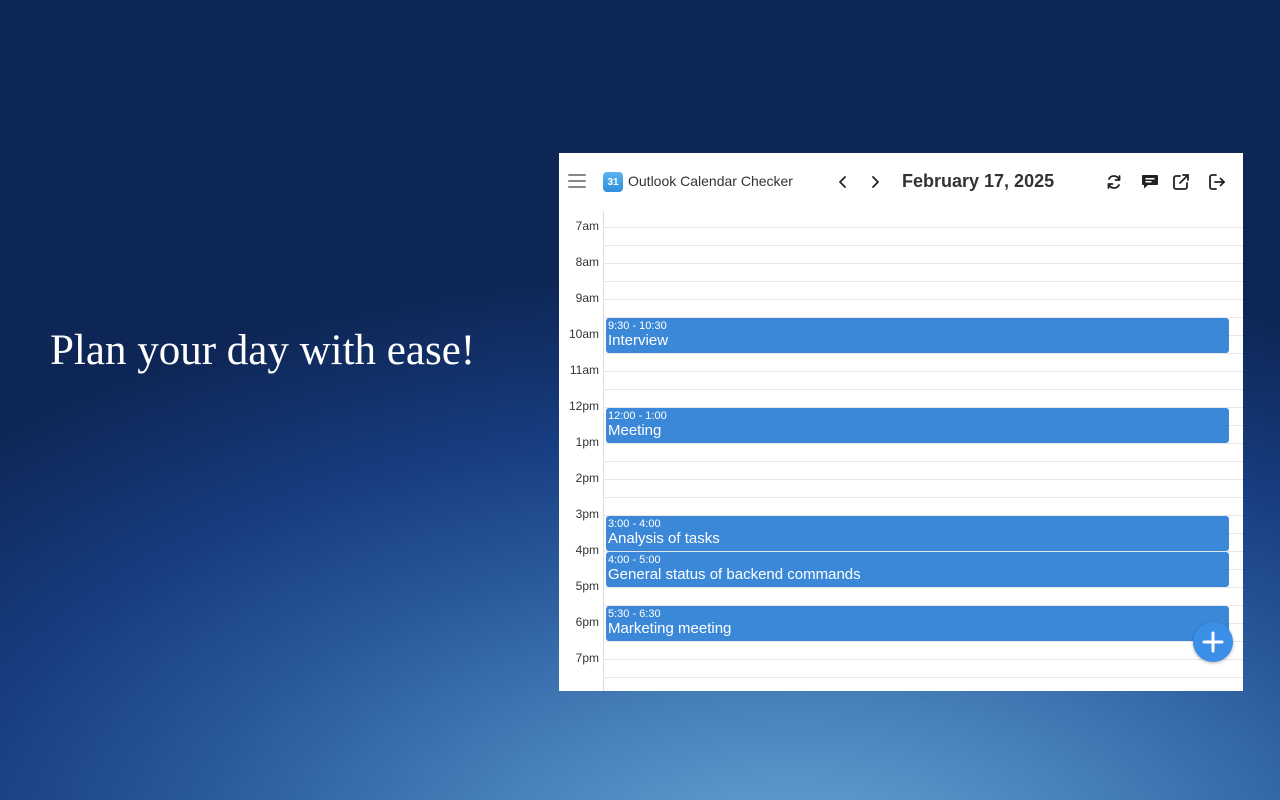  I want to click on hour-label: 8am, so click(587, 262).